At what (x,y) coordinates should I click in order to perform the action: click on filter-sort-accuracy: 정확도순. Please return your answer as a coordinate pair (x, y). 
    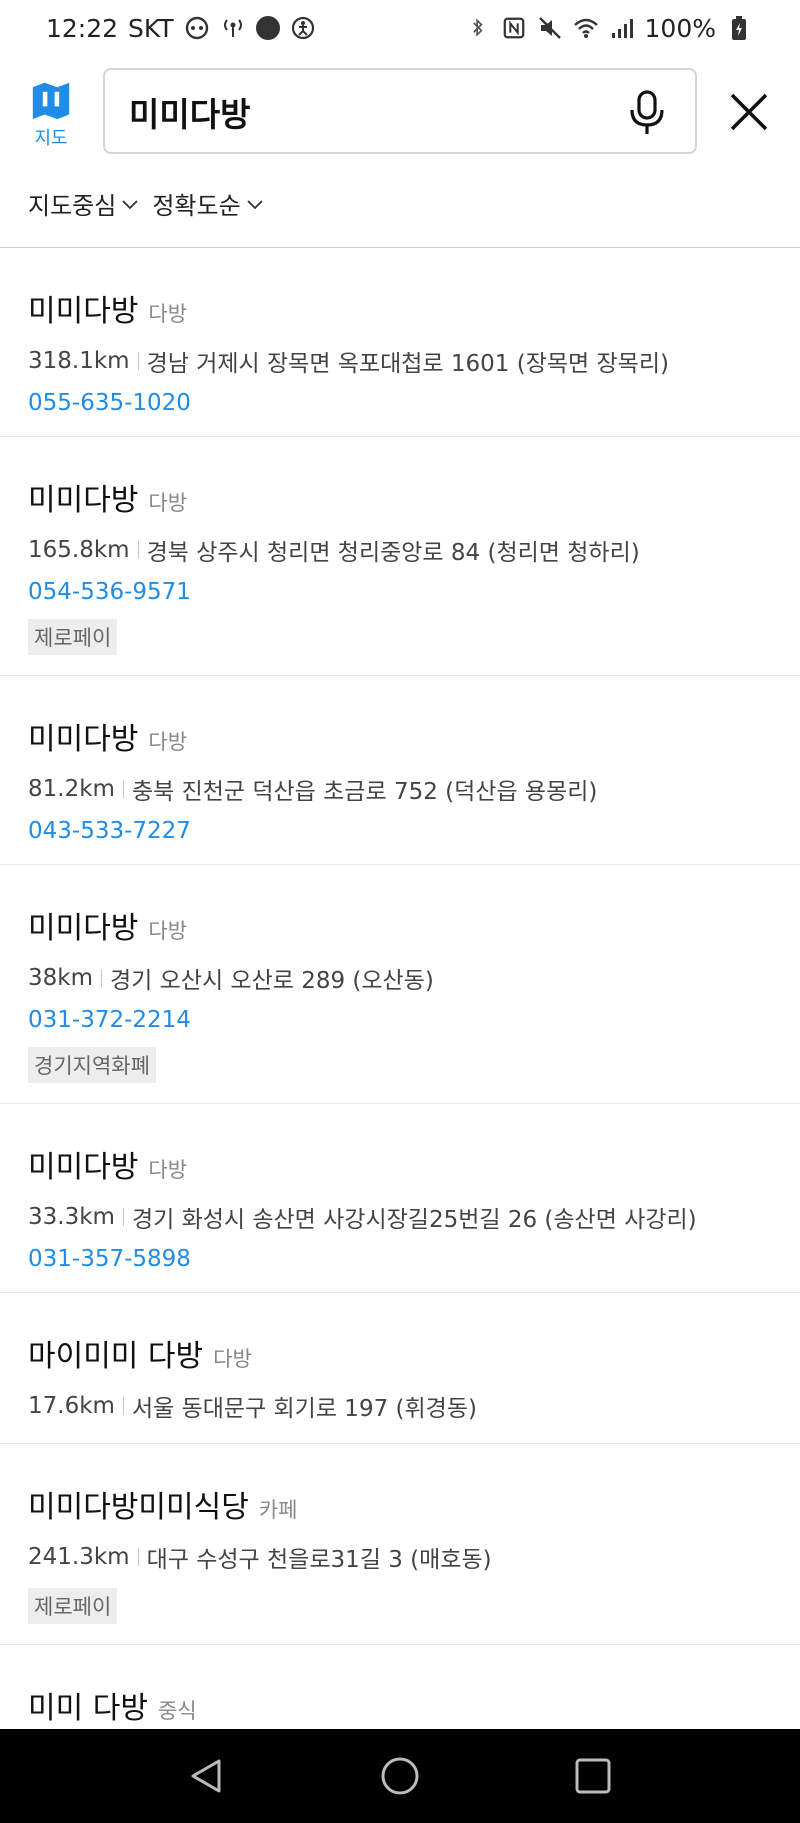
    Looking at the image, I should click on (207, 203).